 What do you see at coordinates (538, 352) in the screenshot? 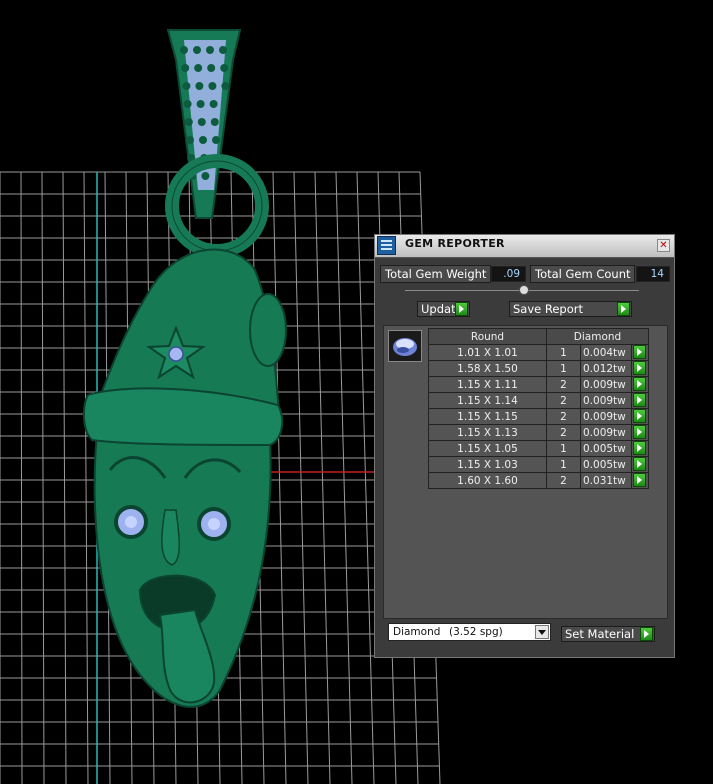
I see `gem-row: 1.01 X 1.01 1 0.004tw` at bounding box center [538, 352].